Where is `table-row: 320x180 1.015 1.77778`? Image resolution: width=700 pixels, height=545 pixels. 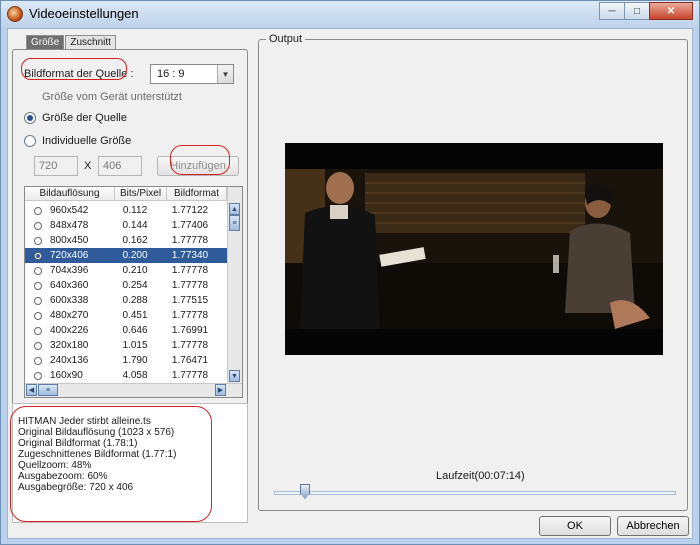 table-row: 320x180 1.015 1.77778 is located at coordinates (126, 345).